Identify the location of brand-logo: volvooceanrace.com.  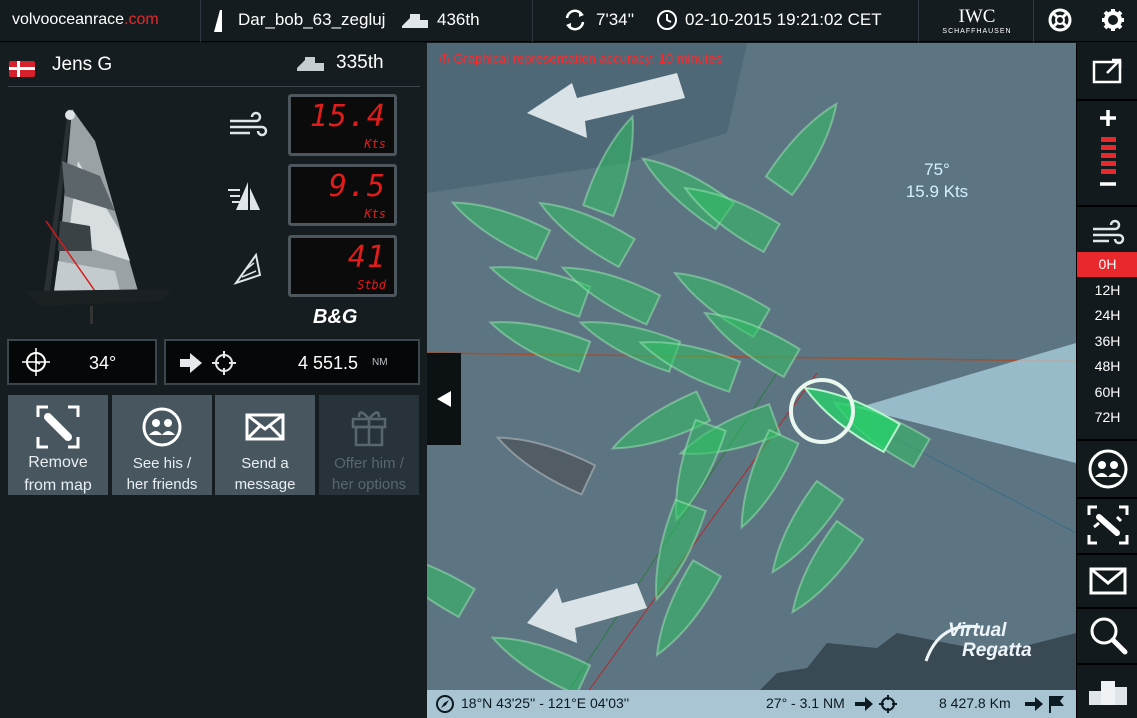
(85, 21).